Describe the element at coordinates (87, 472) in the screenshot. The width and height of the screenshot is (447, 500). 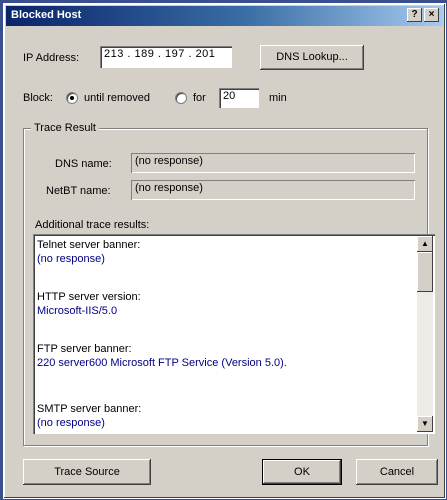
I see `trace-source-button: Trace Source` at that location.